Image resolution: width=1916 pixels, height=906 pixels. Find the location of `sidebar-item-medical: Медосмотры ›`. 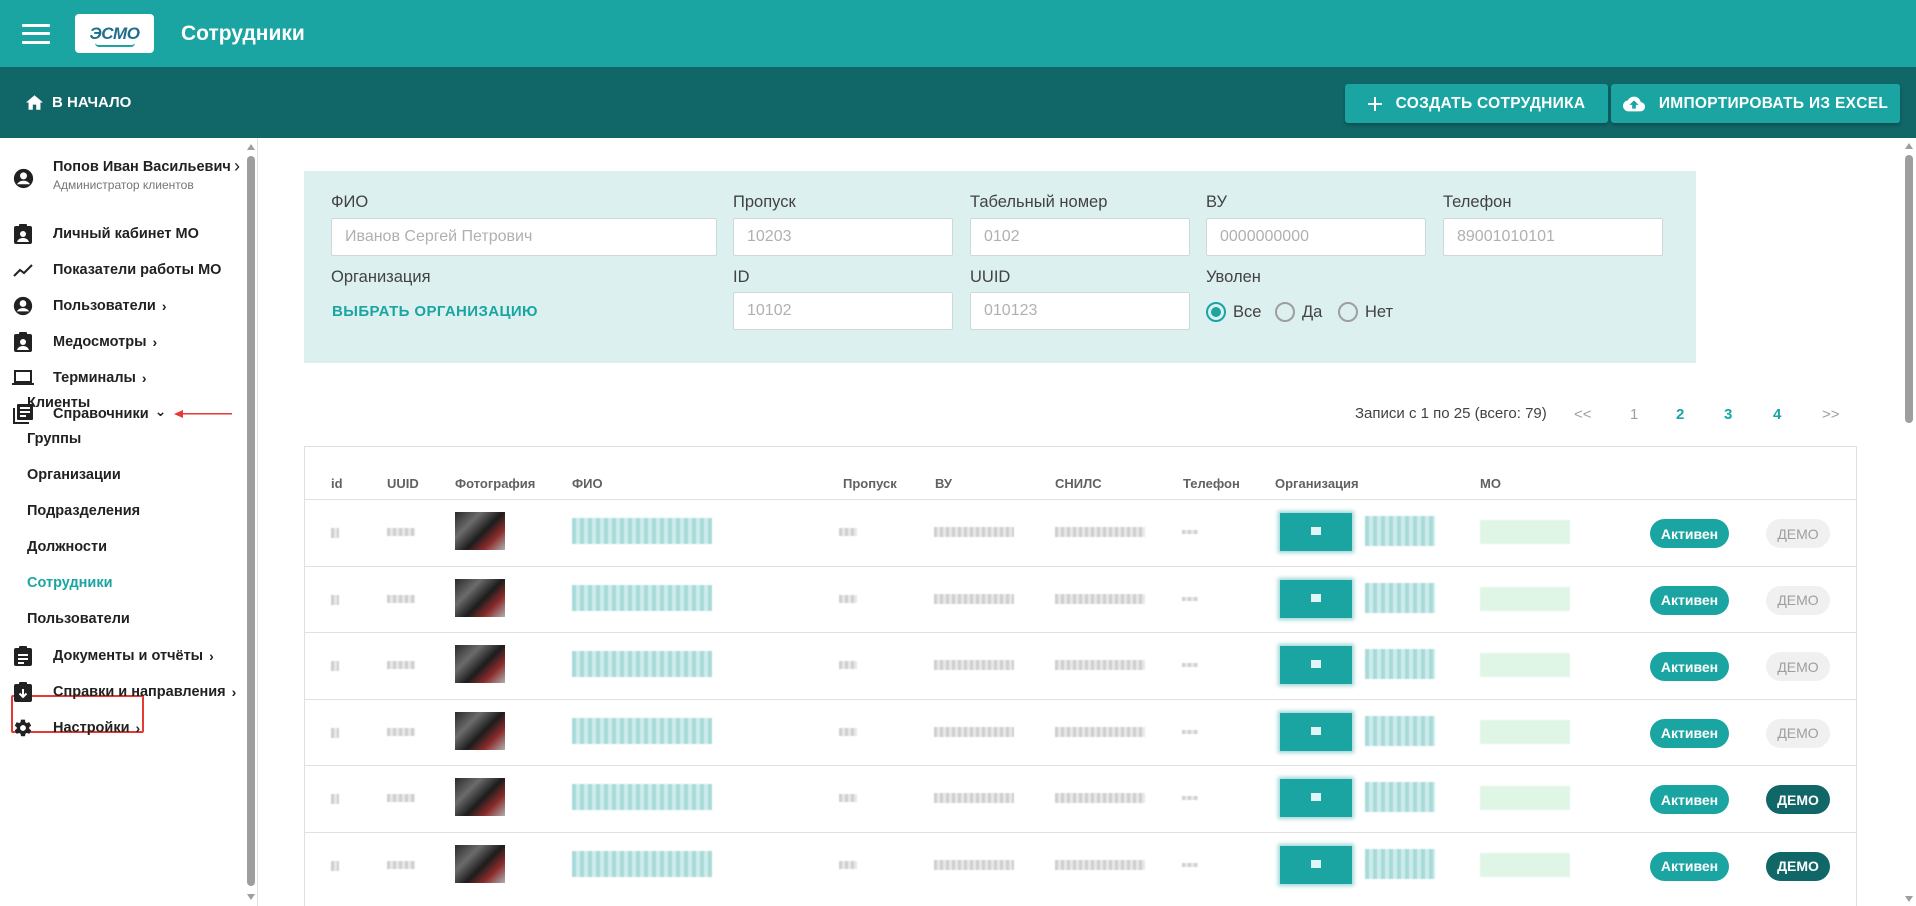

sidebar-item-medical: Медосмотры › is located at coordinates (122, 342).